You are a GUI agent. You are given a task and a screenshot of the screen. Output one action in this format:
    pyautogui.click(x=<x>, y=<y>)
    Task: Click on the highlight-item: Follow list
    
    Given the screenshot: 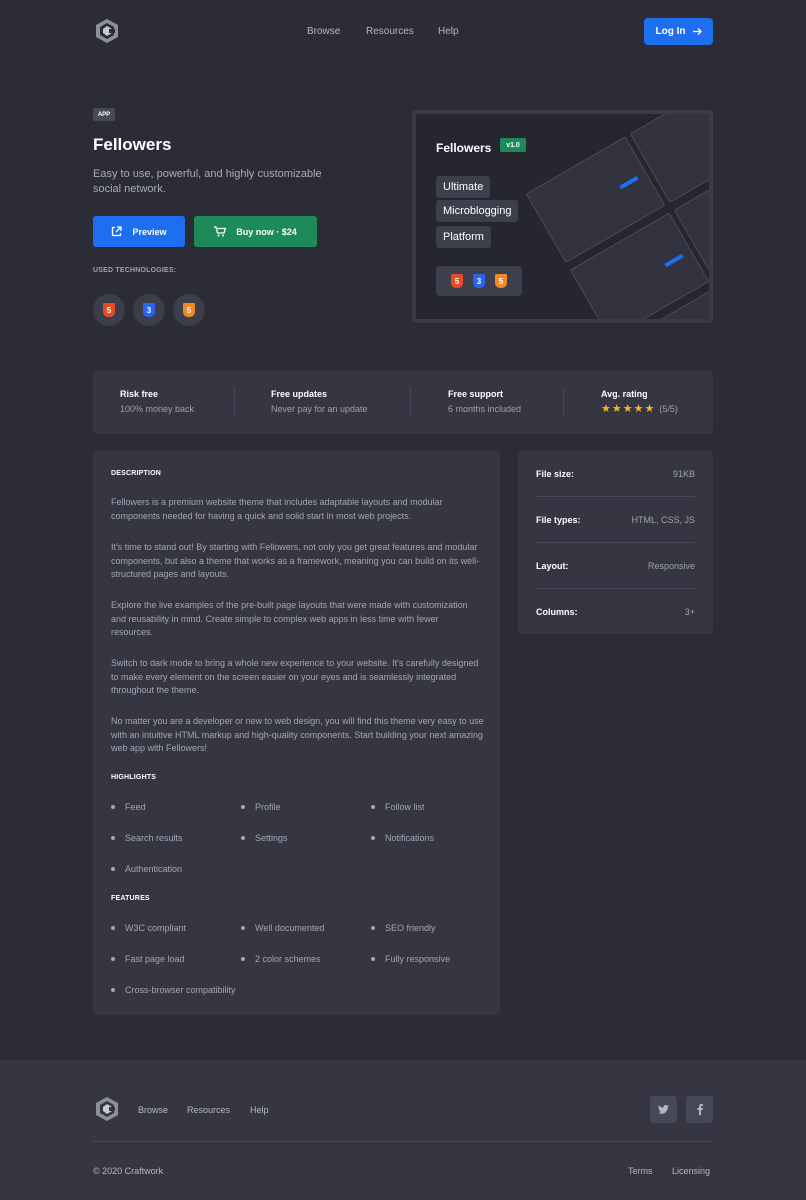 What is the action you would take?
    pyautogui.click(x=398, y=807)
    